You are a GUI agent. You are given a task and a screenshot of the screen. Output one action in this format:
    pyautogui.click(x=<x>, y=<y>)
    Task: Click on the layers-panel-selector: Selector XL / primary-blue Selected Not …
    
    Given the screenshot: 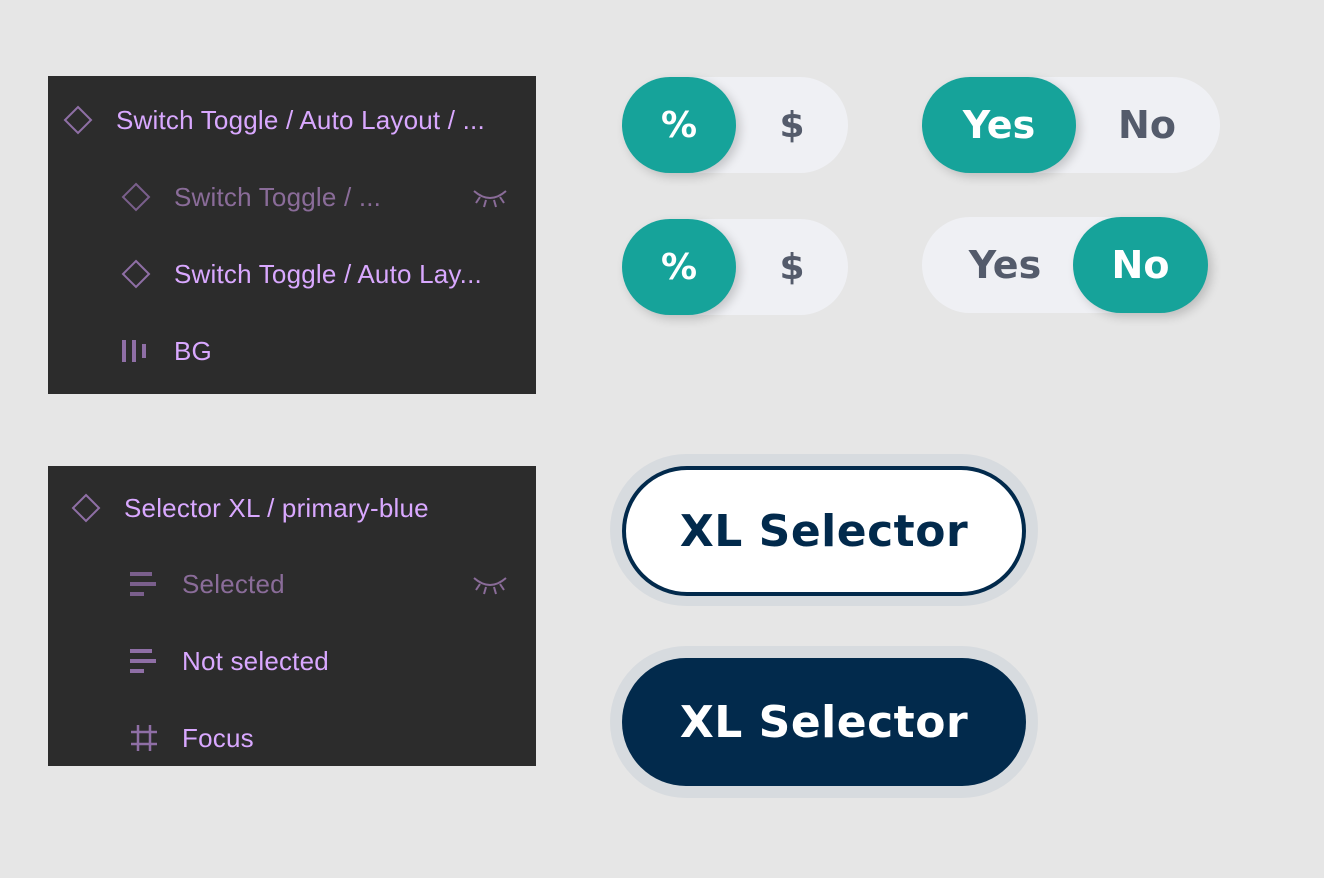 What is the action you would take?
    pyautogui.click(x=292, y=616)
    